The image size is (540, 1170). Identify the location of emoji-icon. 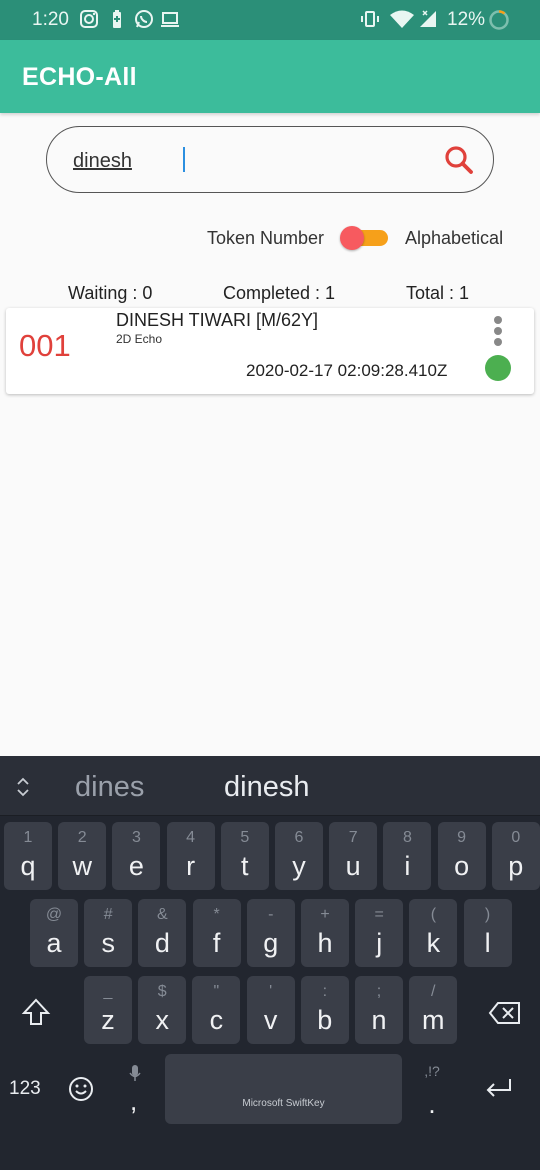
(81, 1089).